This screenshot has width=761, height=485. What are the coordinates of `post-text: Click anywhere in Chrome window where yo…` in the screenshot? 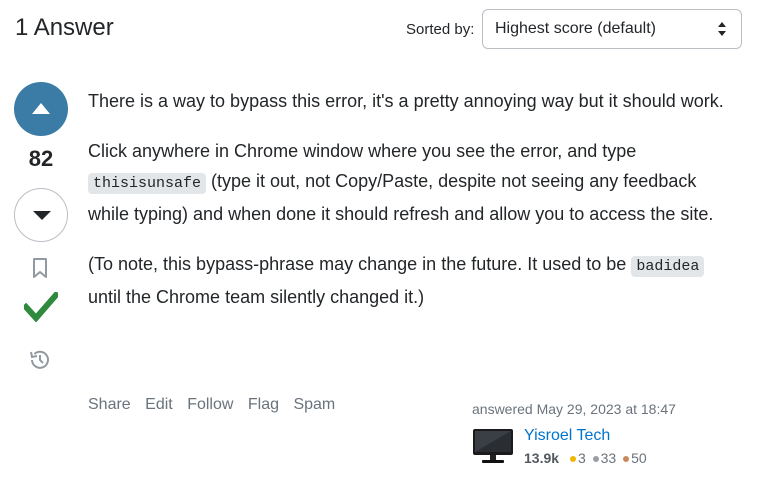 It's located at (362, 151).